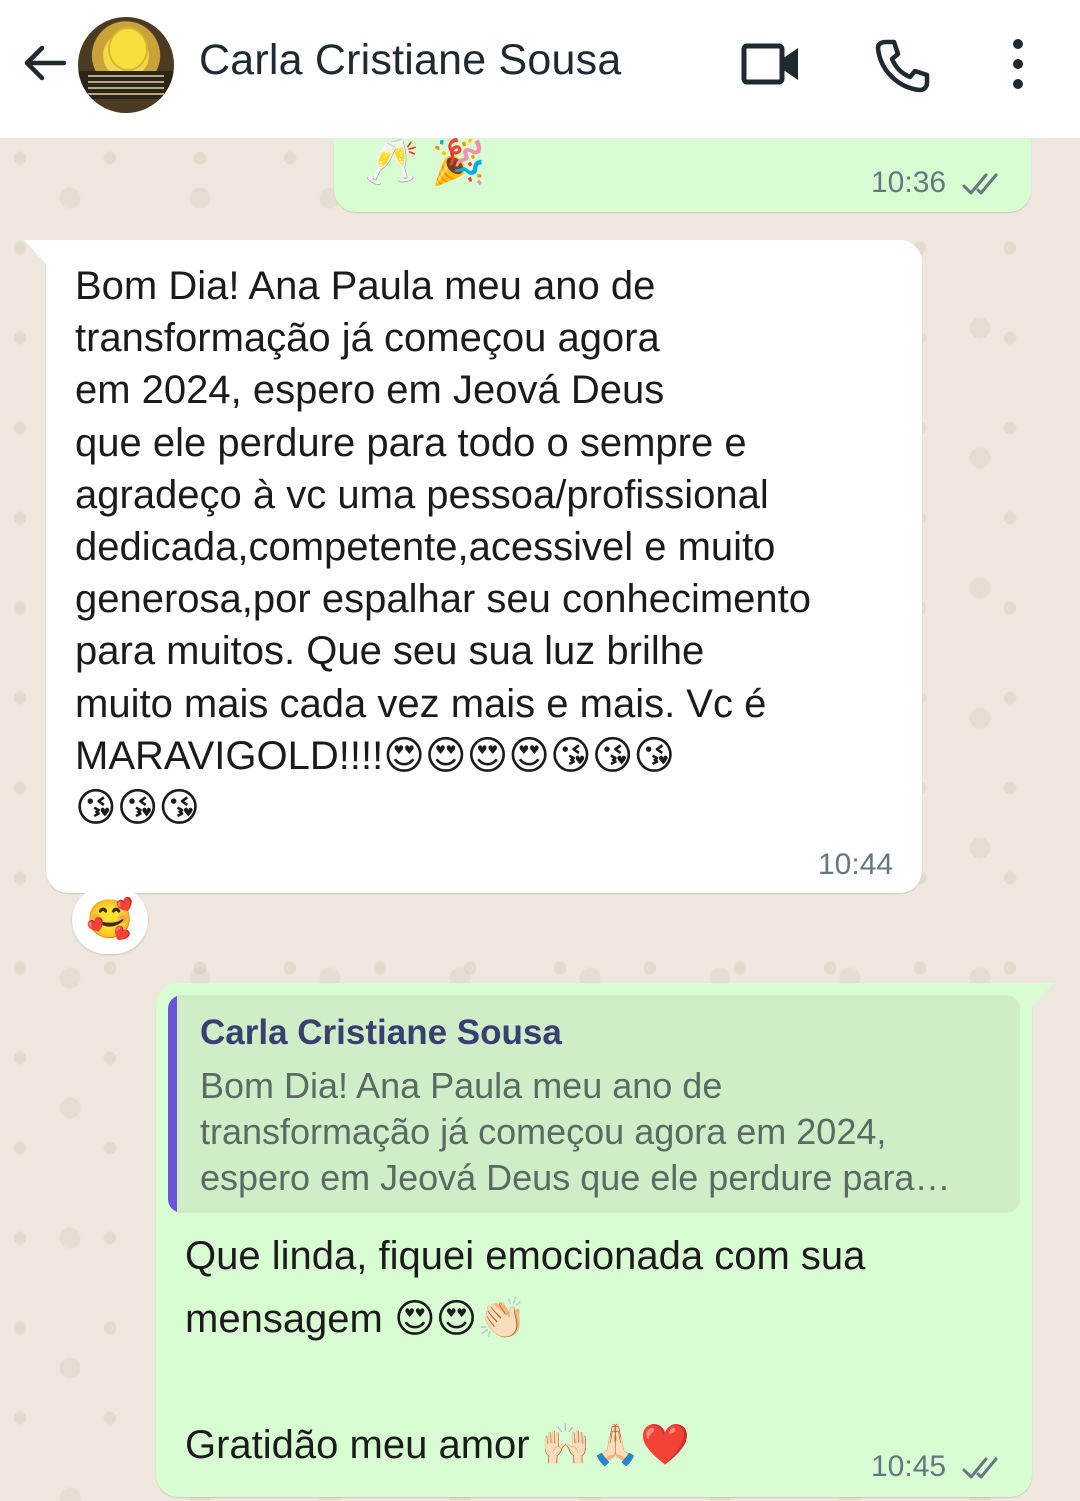 The image size is (1080, 1501). I want to click on message-time: 10:44, so click(856, 864).